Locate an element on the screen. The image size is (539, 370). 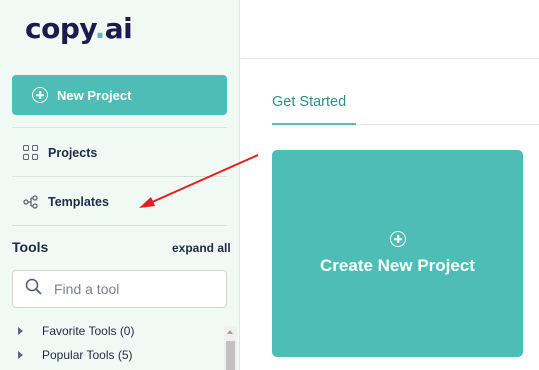
share-nodes-icon is located at coordinates (30, 201).